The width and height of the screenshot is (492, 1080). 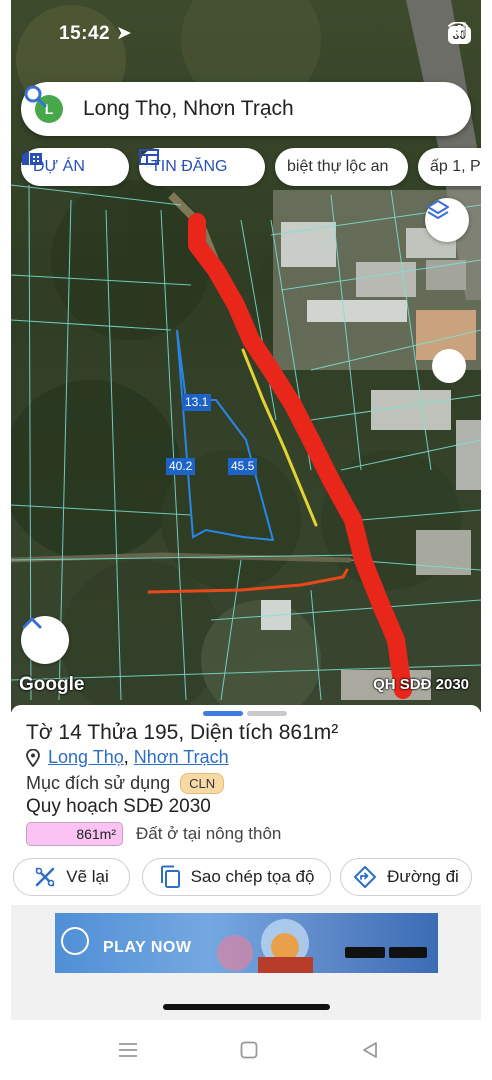 What do you see at coordinates (118, 806) in the screenshot?
I see `plan-title: Quy hoạch SDĐ 2030` at bounding box center [118, 806].